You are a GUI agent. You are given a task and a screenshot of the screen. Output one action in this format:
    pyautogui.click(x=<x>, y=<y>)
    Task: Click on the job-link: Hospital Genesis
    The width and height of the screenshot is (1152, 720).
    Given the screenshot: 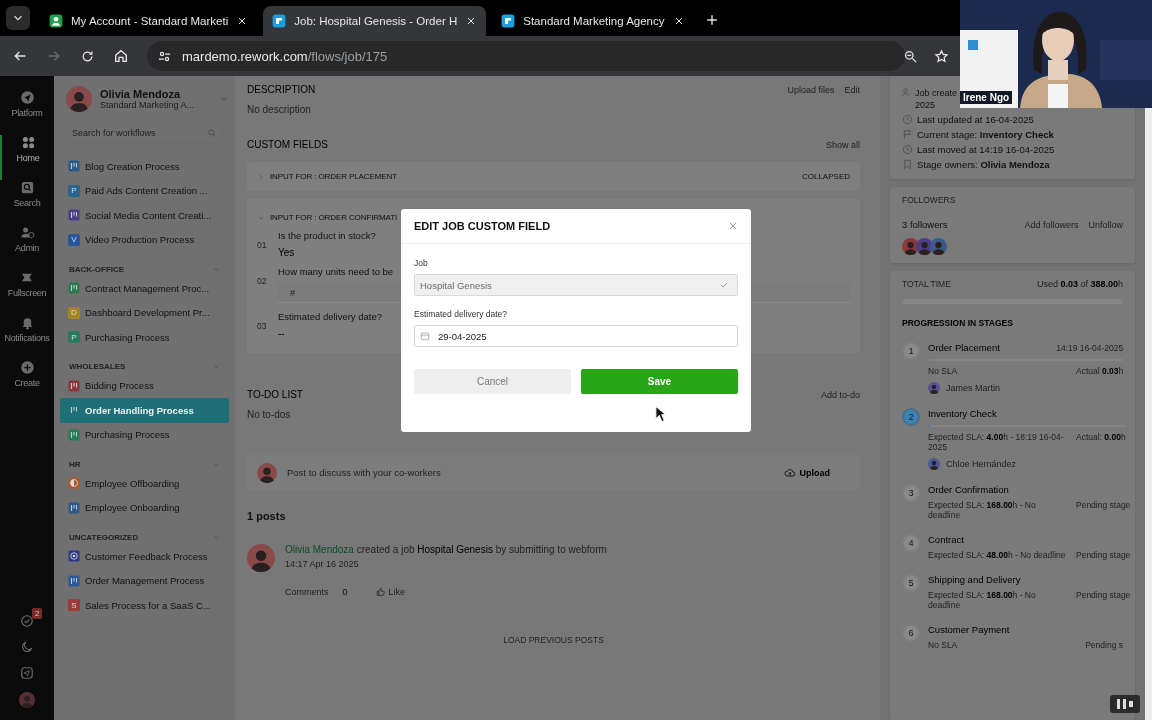 What is the action you would take?
    pyautogui.click(x=455, y=549)
    